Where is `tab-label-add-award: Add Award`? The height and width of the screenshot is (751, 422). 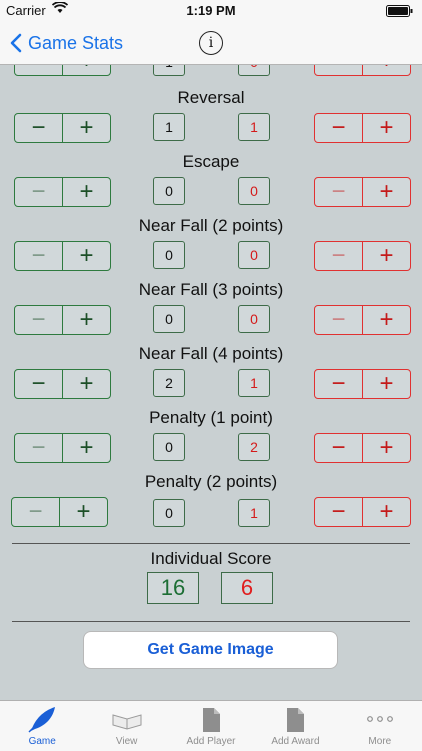 tab-label-add-award: Add Award is located at coordinates (295, 741).